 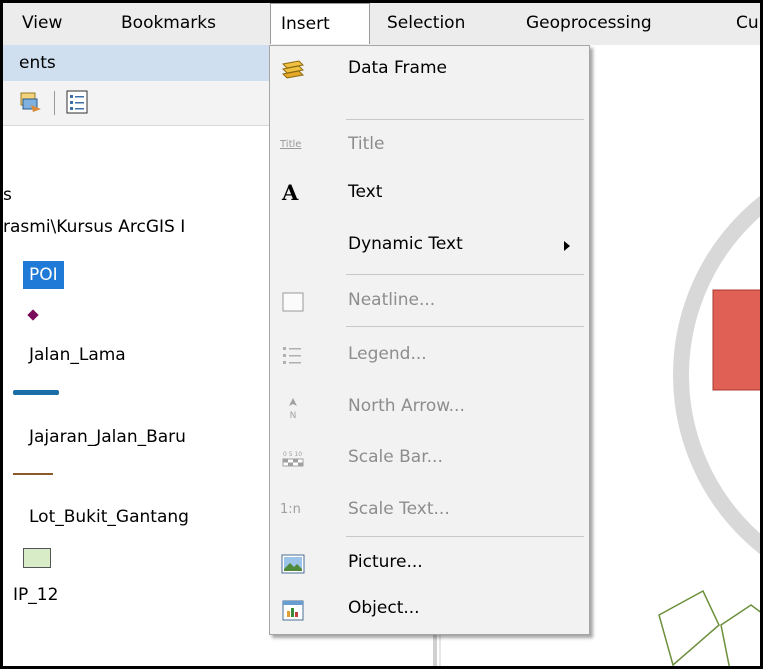 What do you see at coordinates (94, 227) in the screenshot?
I see `toc-source-path: rasmi\Kursus ArcGIS I` at bounding box center [94, 227].